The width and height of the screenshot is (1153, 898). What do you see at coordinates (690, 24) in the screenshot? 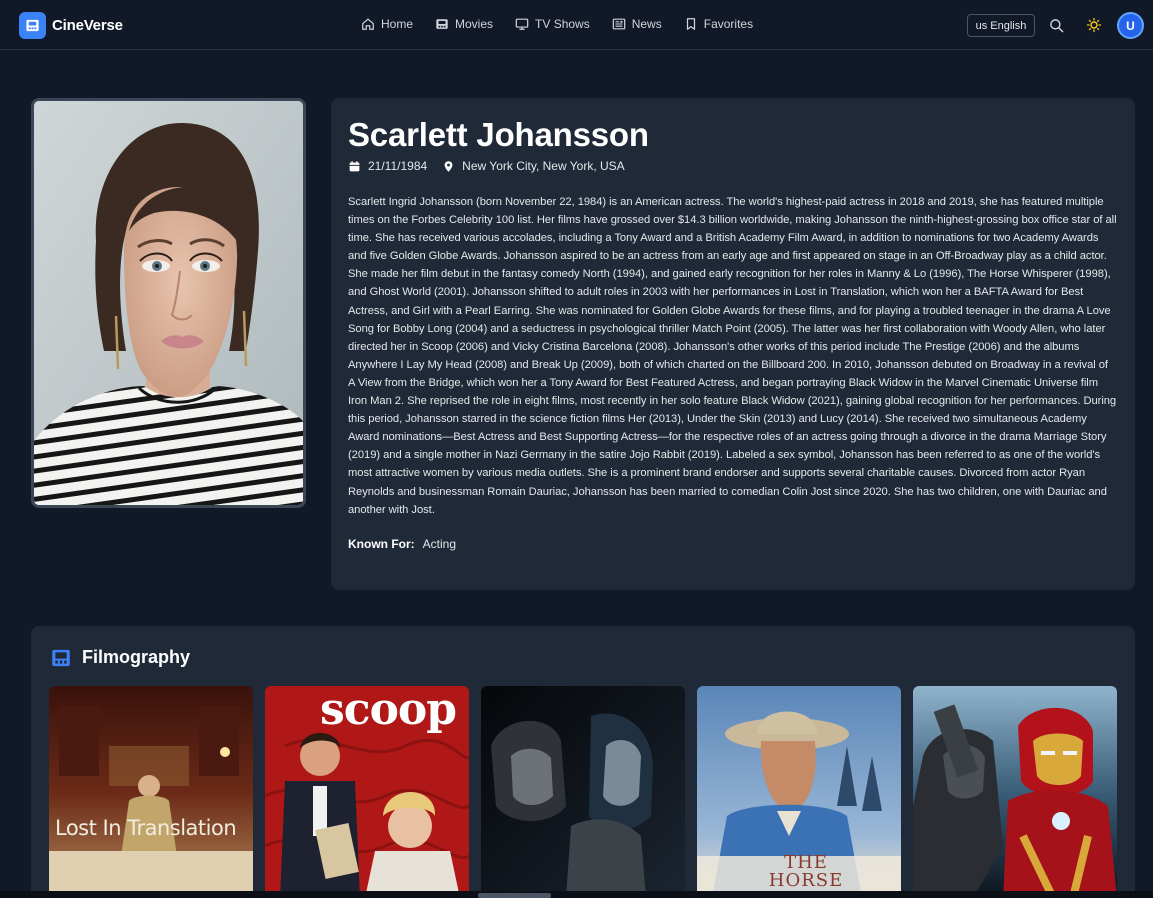
I see `bookmark-icon` at bounding box center [690, 24].